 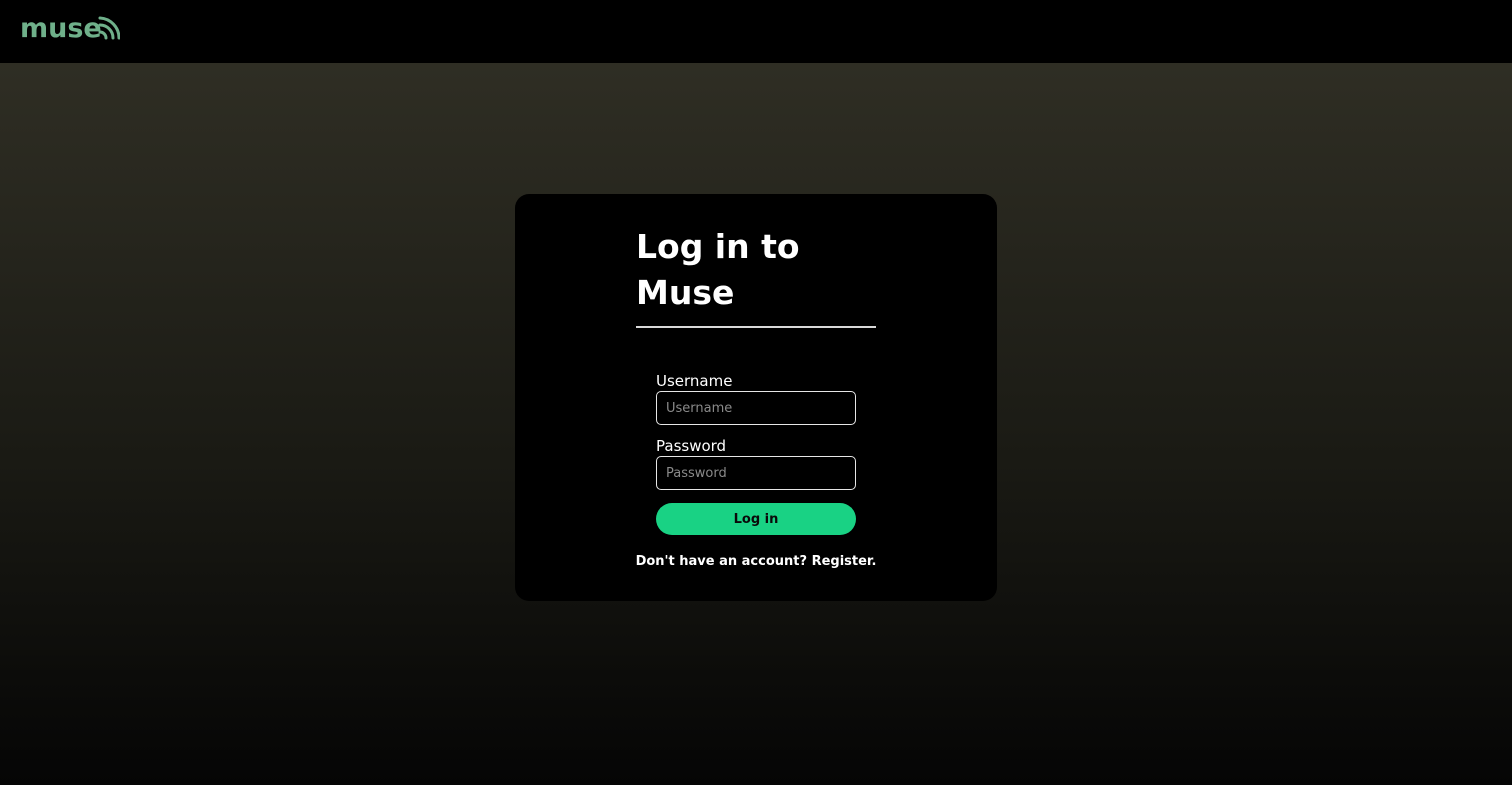 What do you see at coordinates (694, 381) in the screenshot?
I see `username-label: Username` at bounding box center [694, 381].